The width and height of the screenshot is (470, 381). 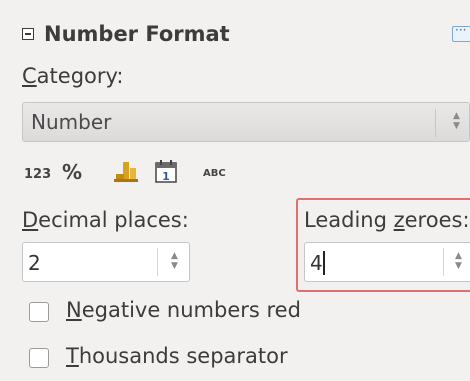 I want to click on category-value: Number, so click(x=71, y=122).